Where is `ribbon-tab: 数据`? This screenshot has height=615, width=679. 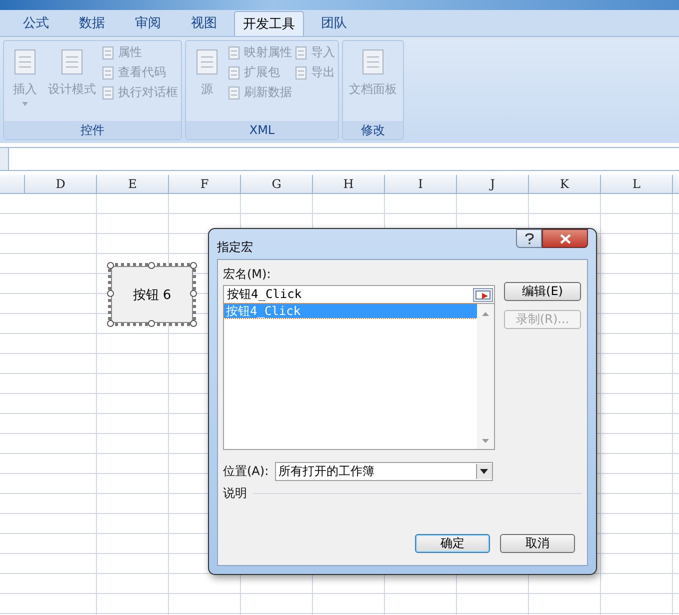
ribbon-tab: 数据 is located at coordinates (92, 23).